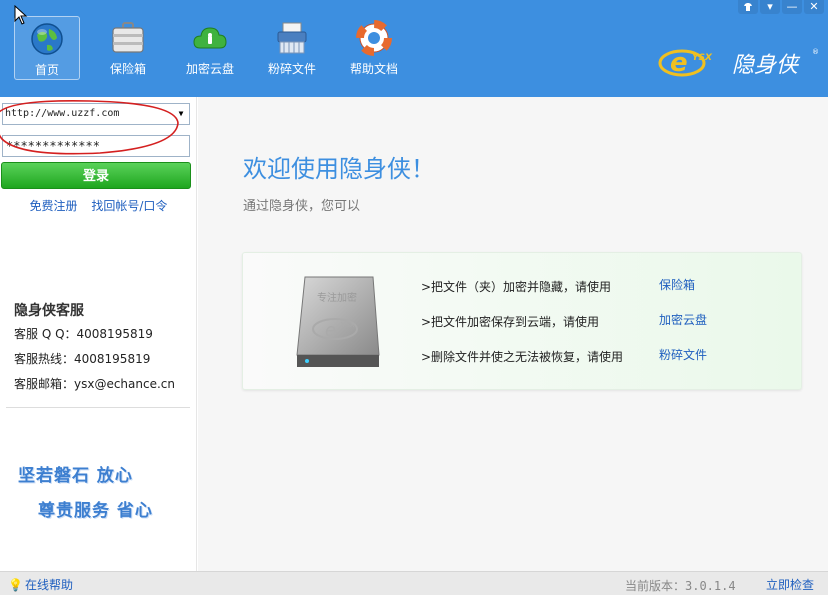 This screenshot has height=595, width=828. I want to click on toolbar-home: 首页, so click(47, 48).